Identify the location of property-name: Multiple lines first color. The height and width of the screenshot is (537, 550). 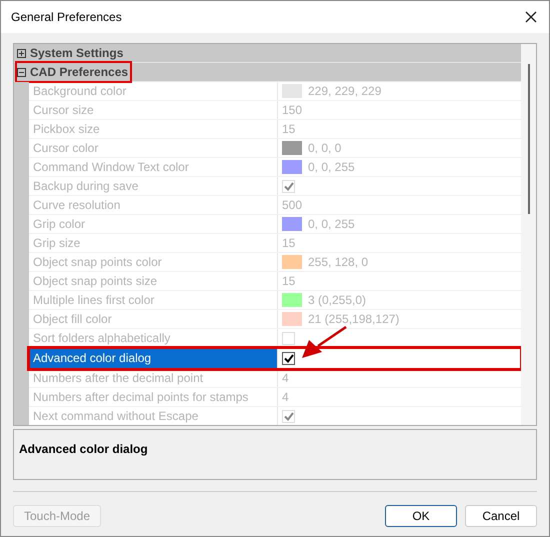
(94, 300).